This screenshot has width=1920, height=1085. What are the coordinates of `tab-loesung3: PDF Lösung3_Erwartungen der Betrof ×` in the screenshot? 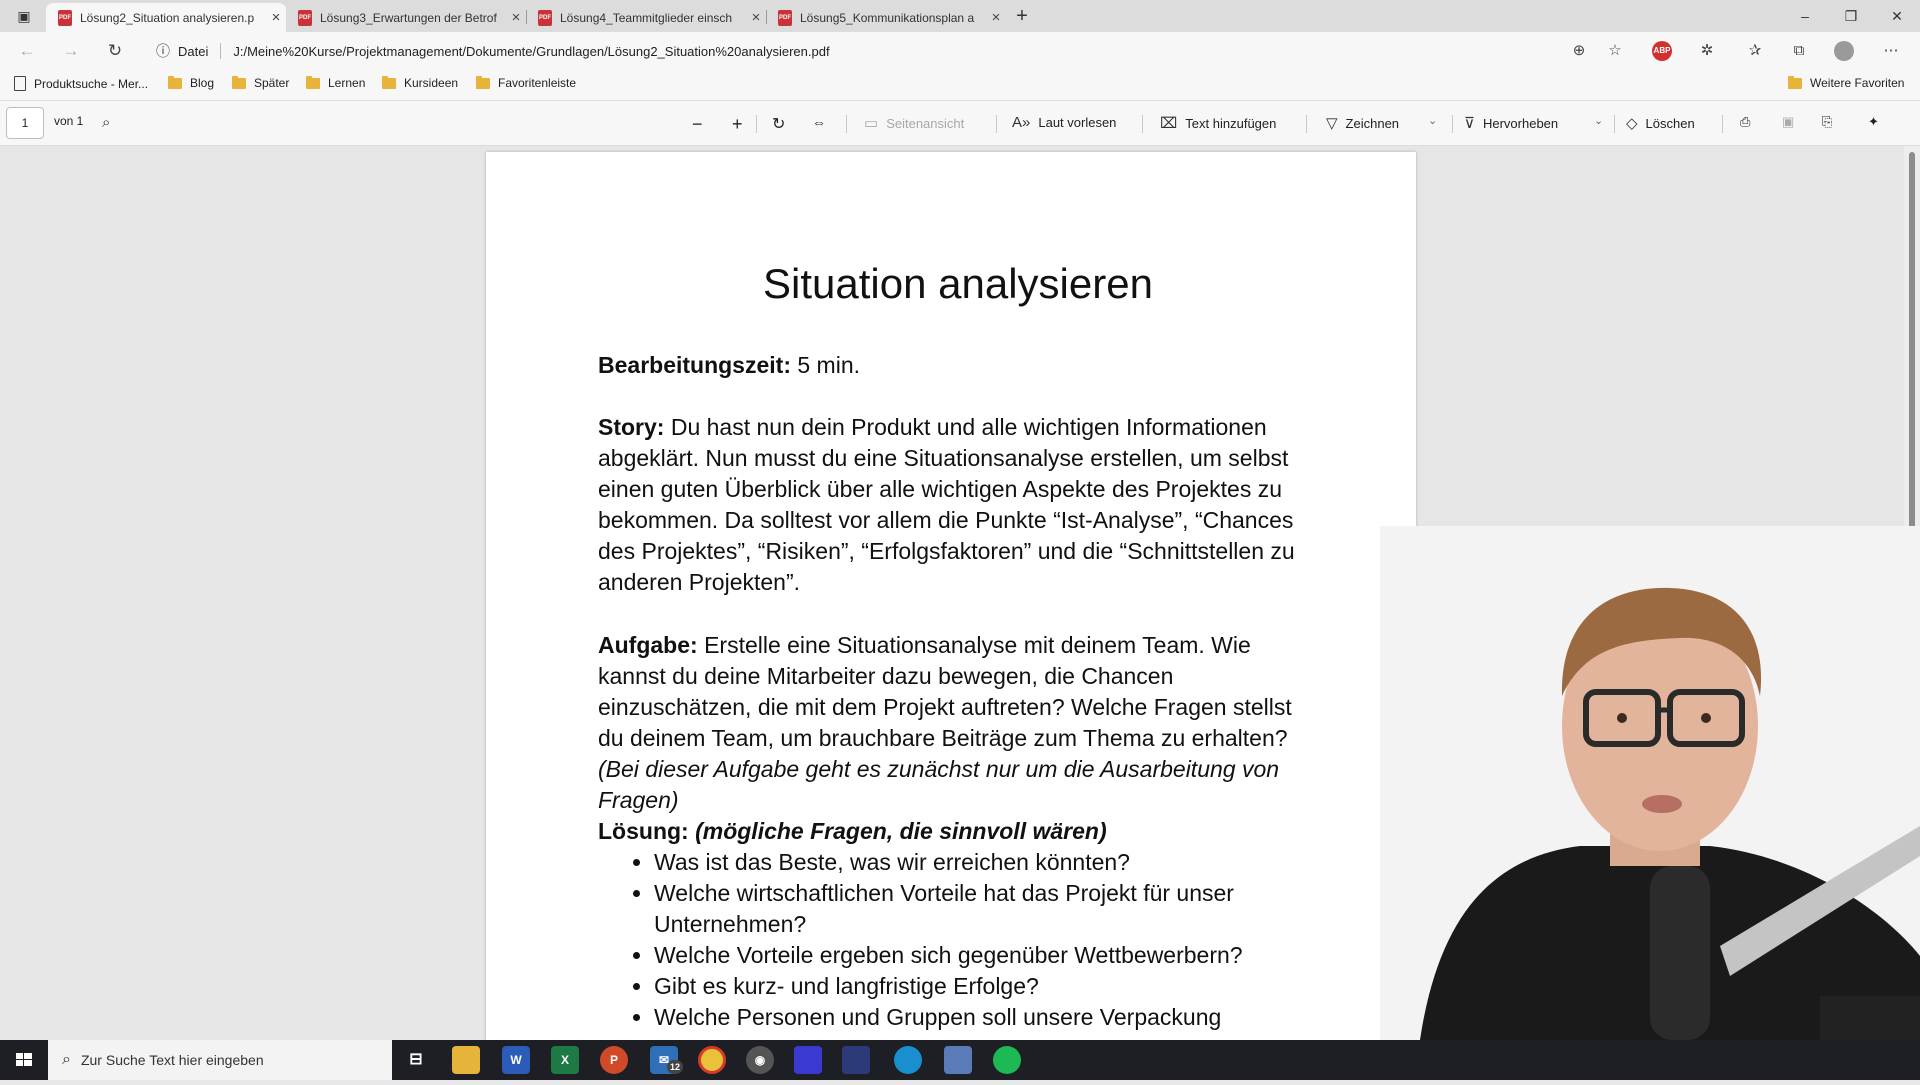 It's located at (406, 17).